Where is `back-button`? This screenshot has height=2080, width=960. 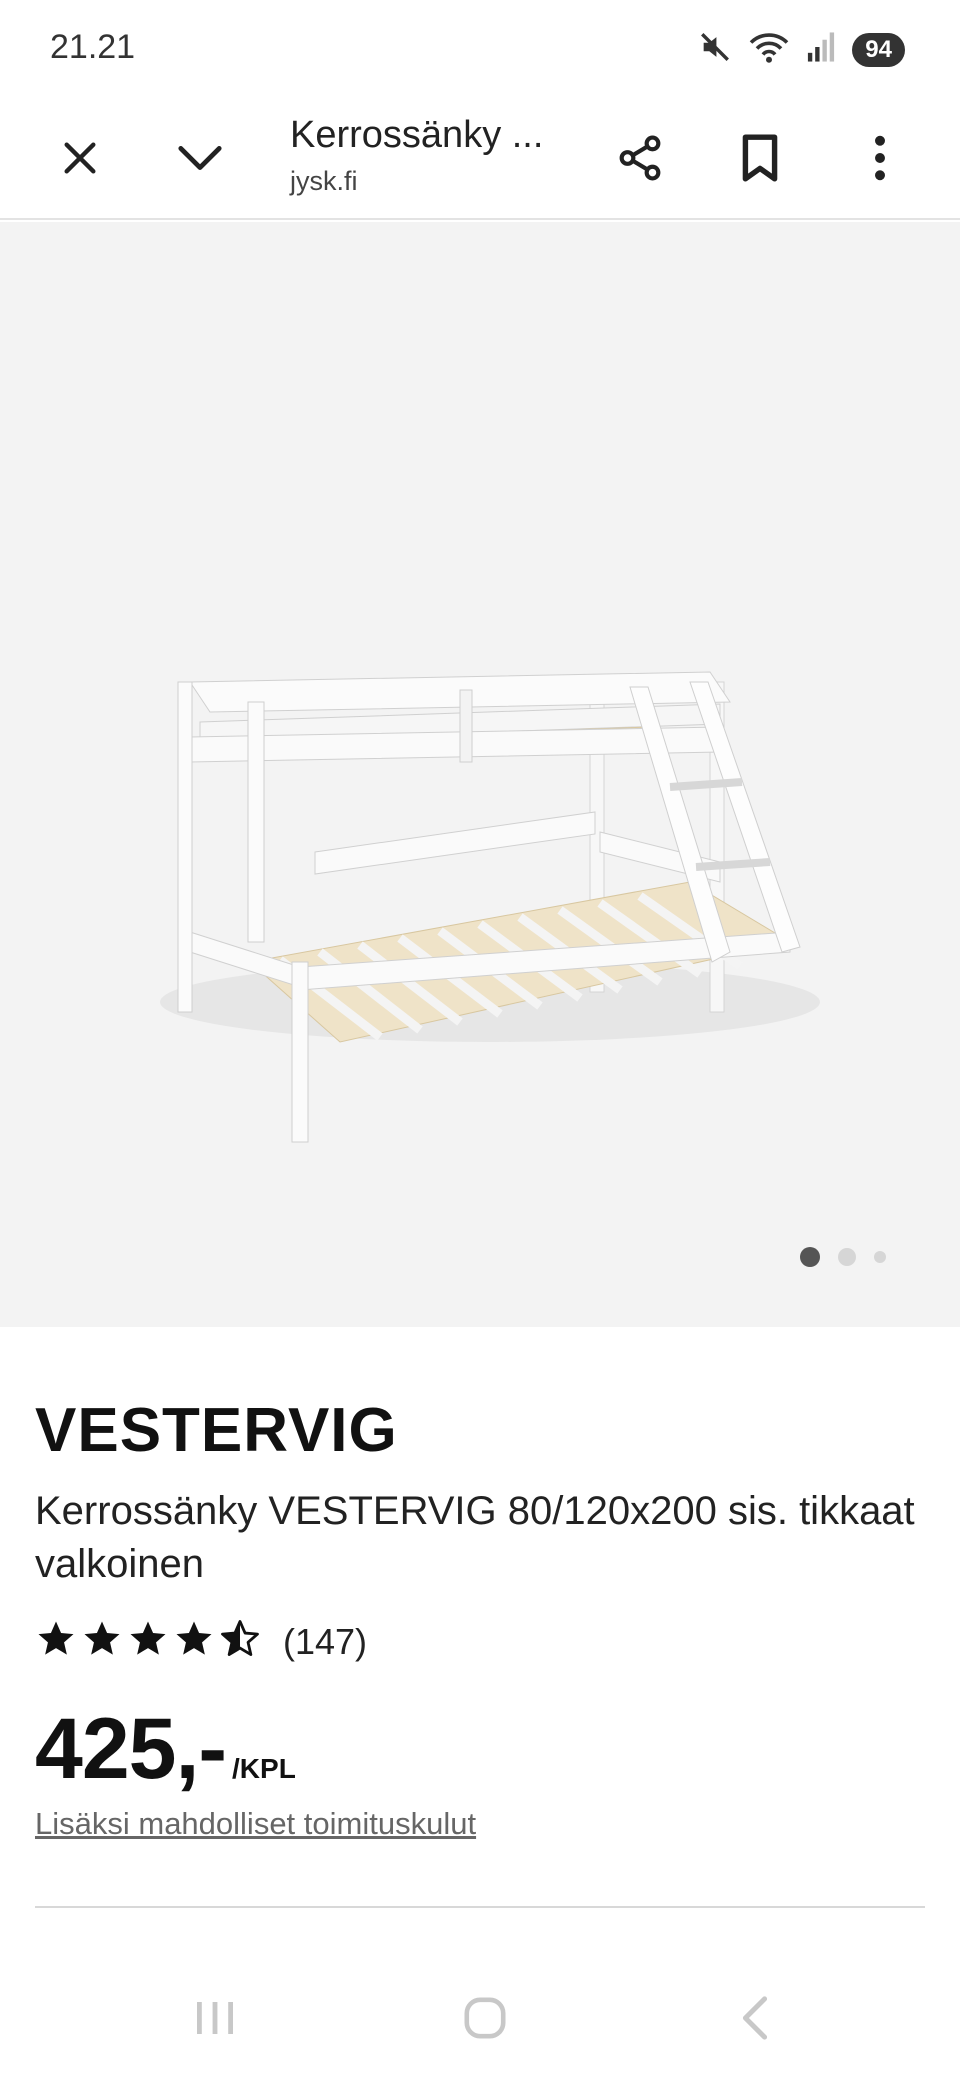
back-button is located at coordinates (755, 2020).